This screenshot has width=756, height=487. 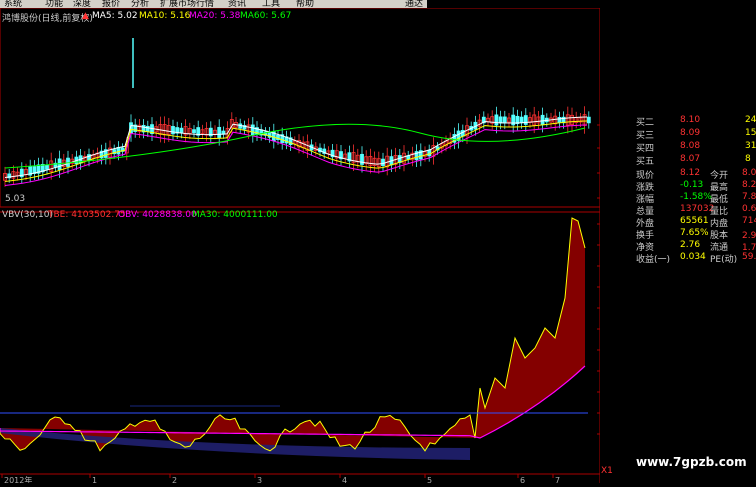 What do you see at coordinates (85, 16) in the screenshot?
I see `ma5-icon: ▲` at bounding box center [85, 16].